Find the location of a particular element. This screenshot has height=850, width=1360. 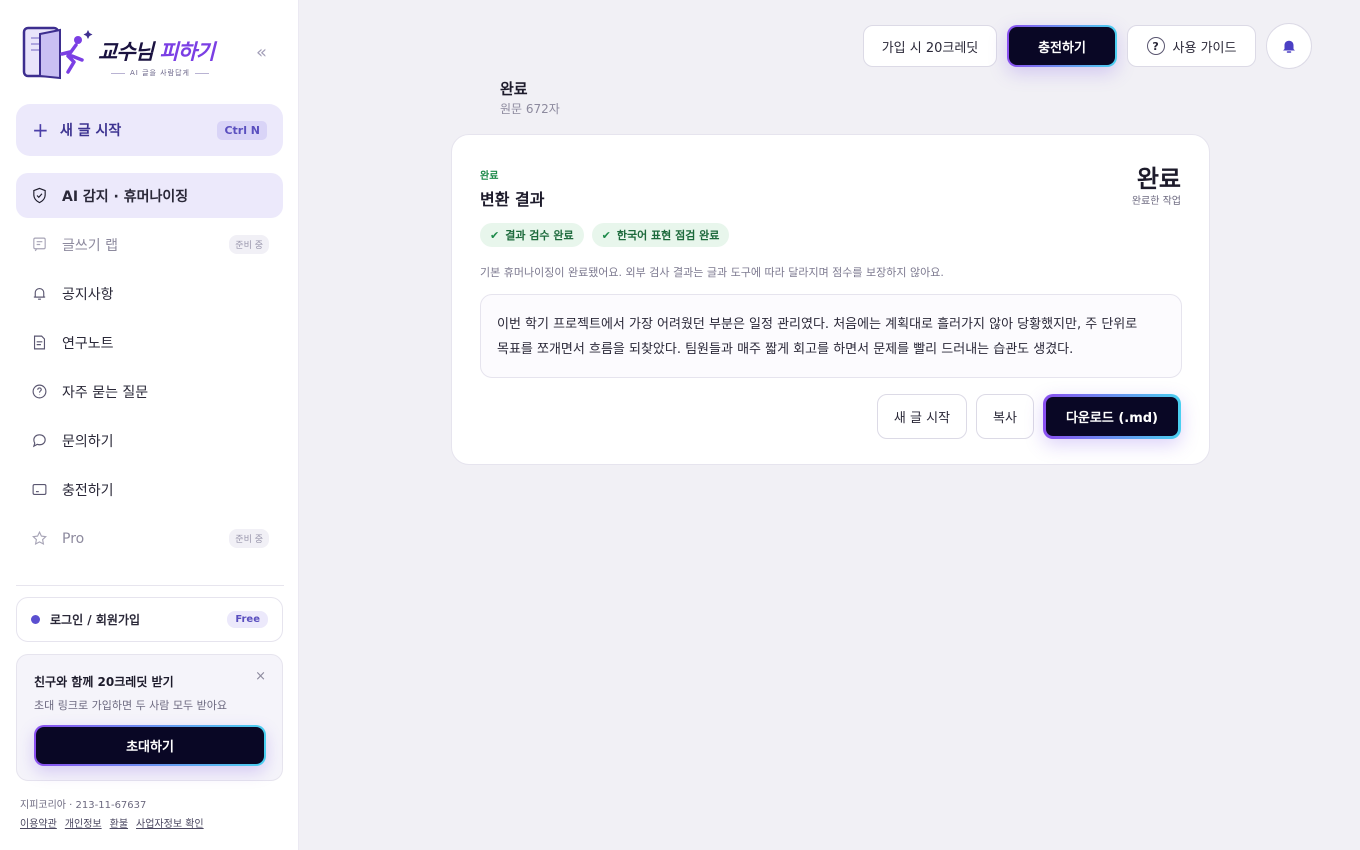

logo: 교수님 피하기 AI 글을 사람답게 is located at coordinates (127, 54).